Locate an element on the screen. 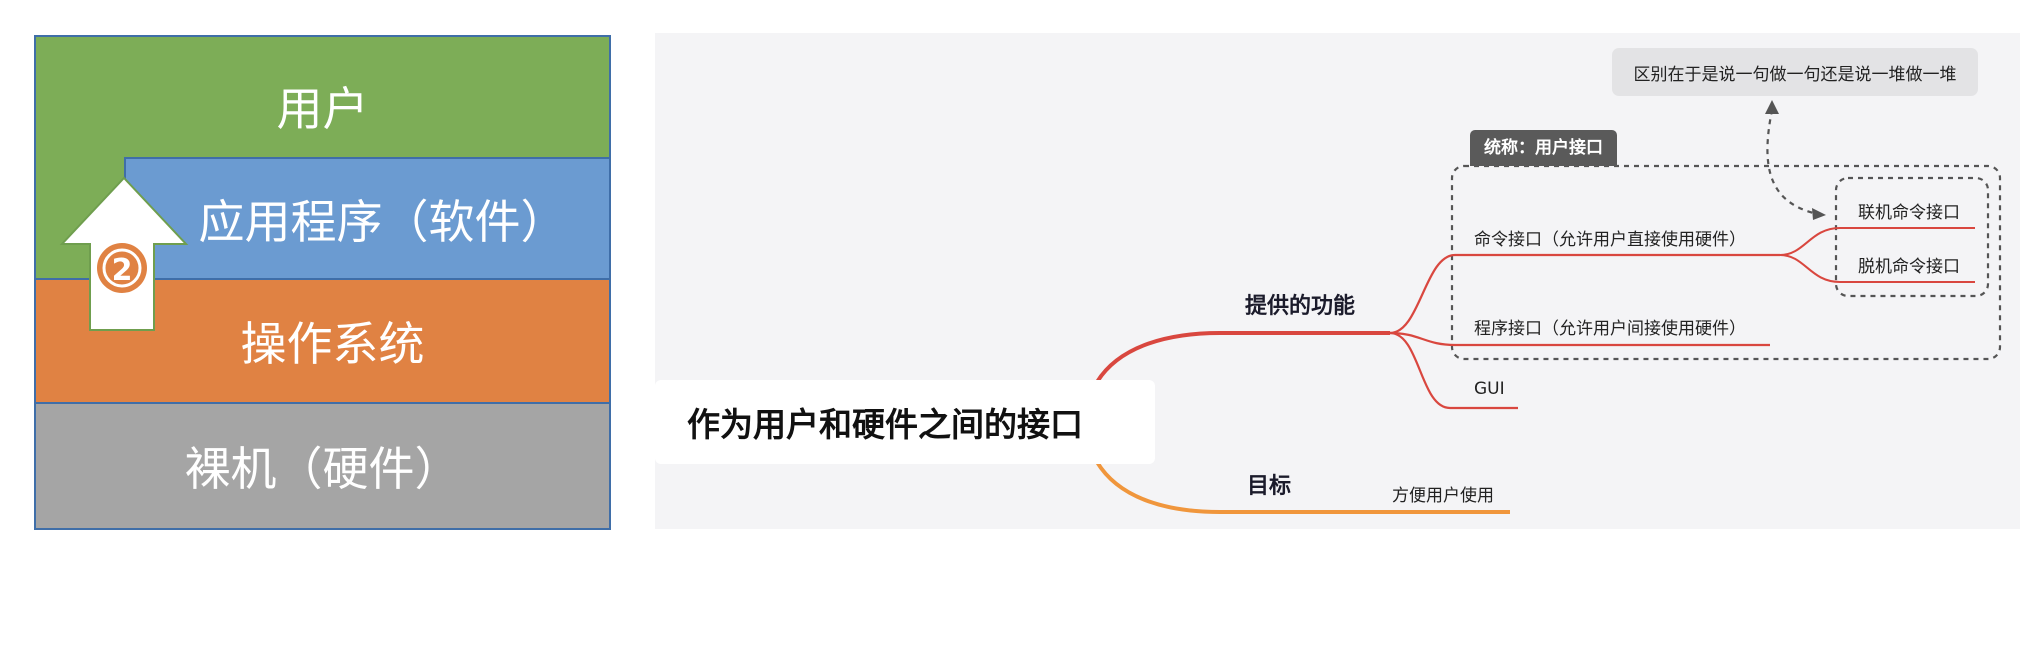 This screenshot has height=668, width=2044. online-line is located at coordinates (1877, 241).